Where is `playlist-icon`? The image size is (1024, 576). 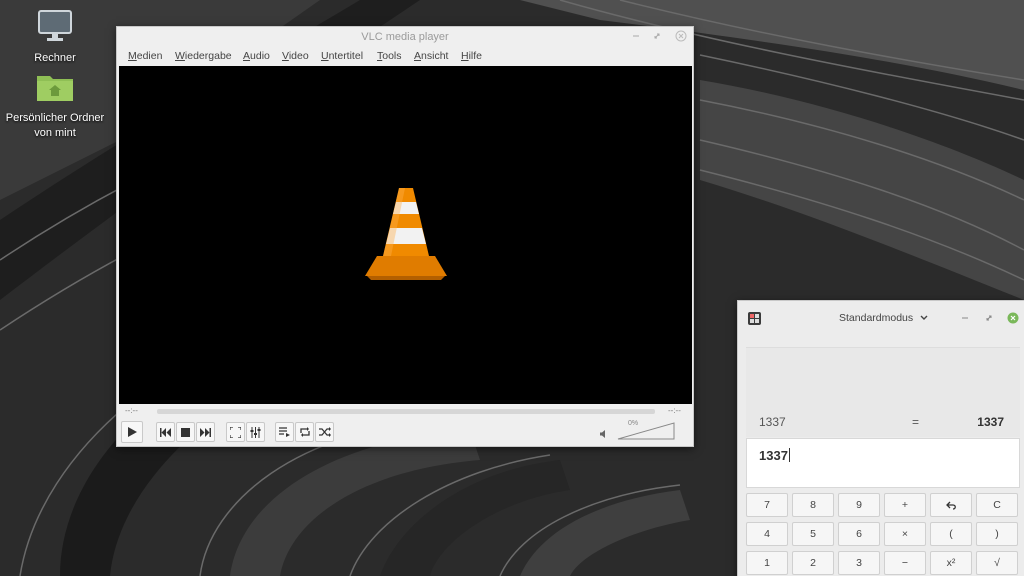
playlist-icon is located at coordinates (284, 432).